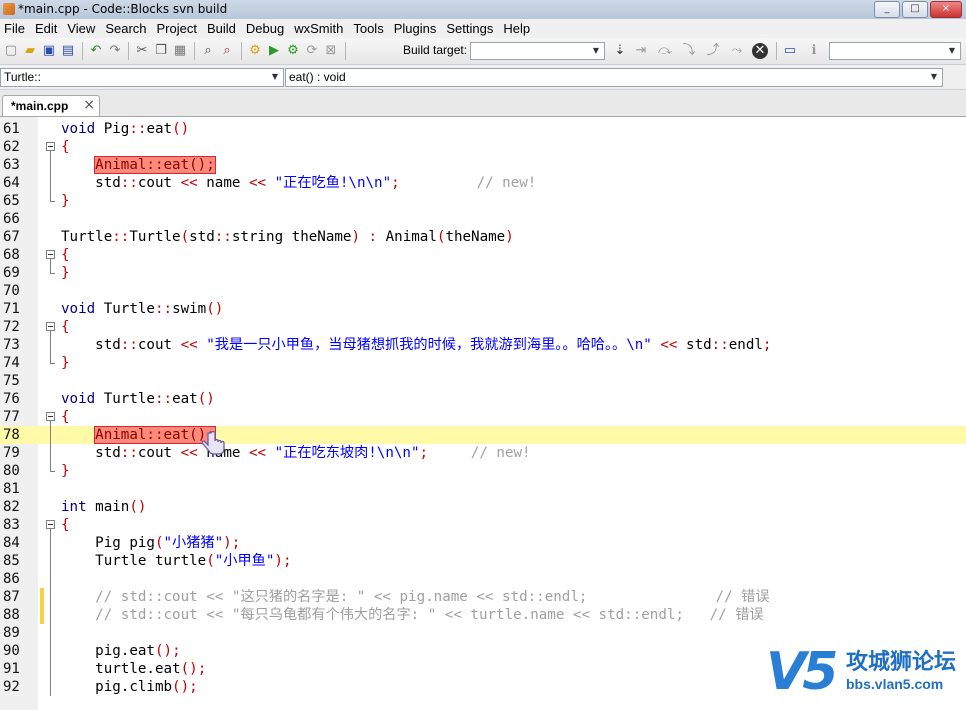 This screenshot has height=710, width=966. What do you see at coordinates (483, 291) in the screenshot?
I see `code-line: 70` at bounding box center [483, 291].